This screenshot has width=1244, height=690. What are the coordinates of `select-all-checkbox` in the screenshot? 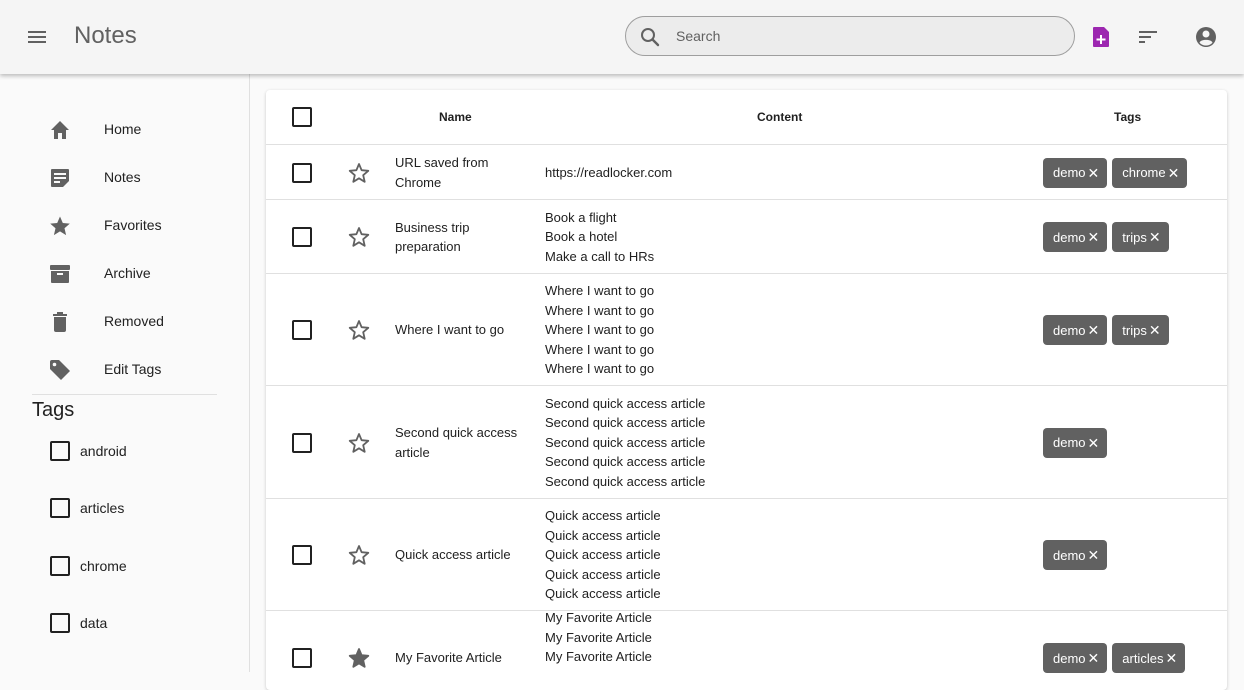 It's located at (302, 117).